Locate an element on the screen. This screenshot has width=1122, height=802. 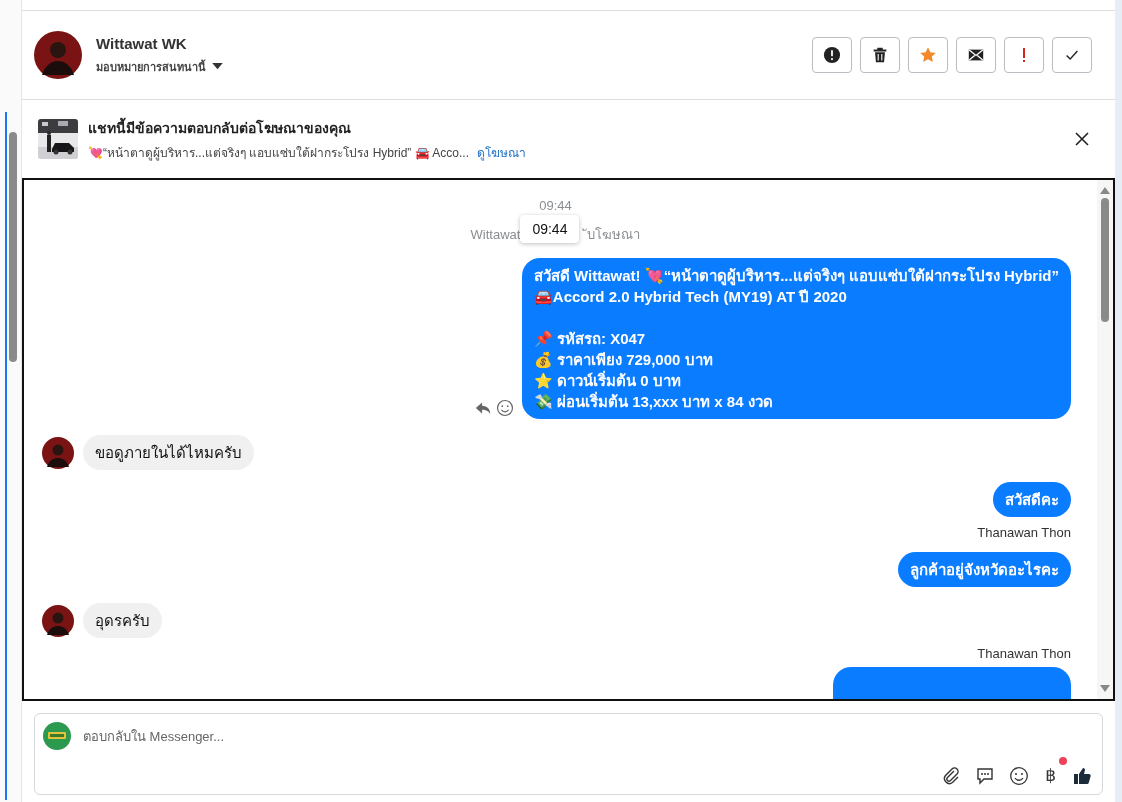
delete-button is located at coordinates (880, 55).